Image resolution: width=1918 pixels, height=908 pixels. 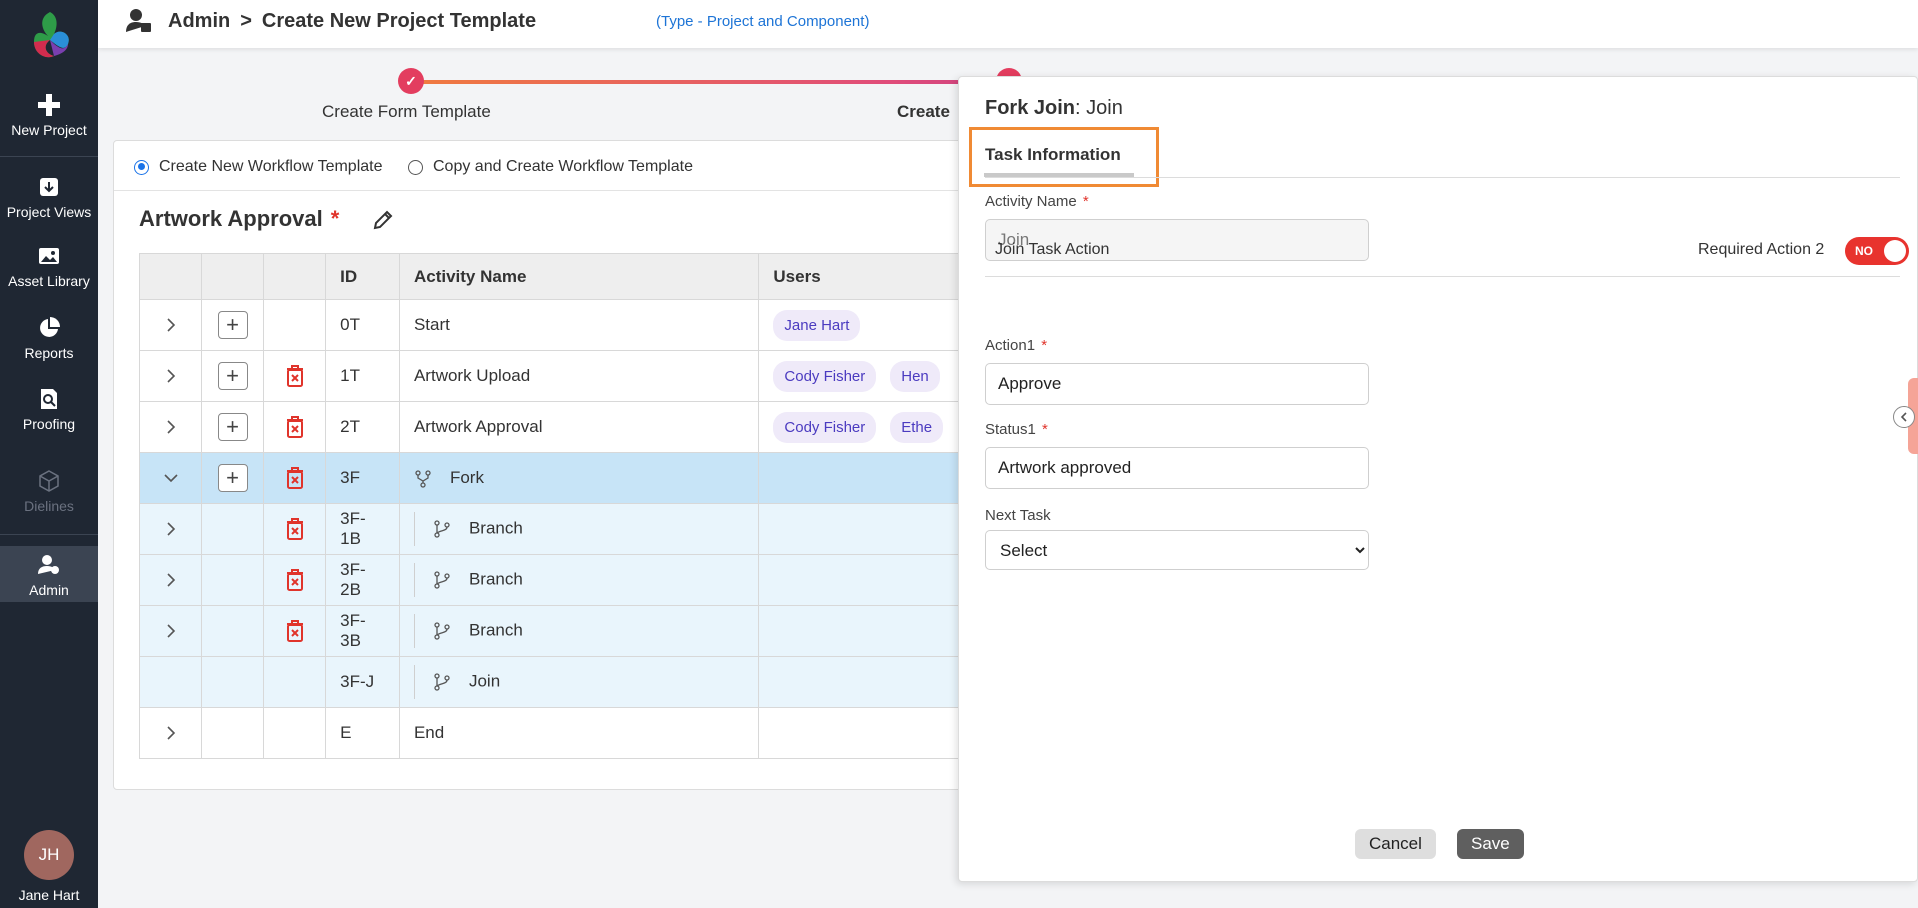 What do you see at coordinates (1447, 252) in the screenshot?
I see `join-task-action-row: Join Task Action Required Action 2 NO` at bounding box center [1447, 252].